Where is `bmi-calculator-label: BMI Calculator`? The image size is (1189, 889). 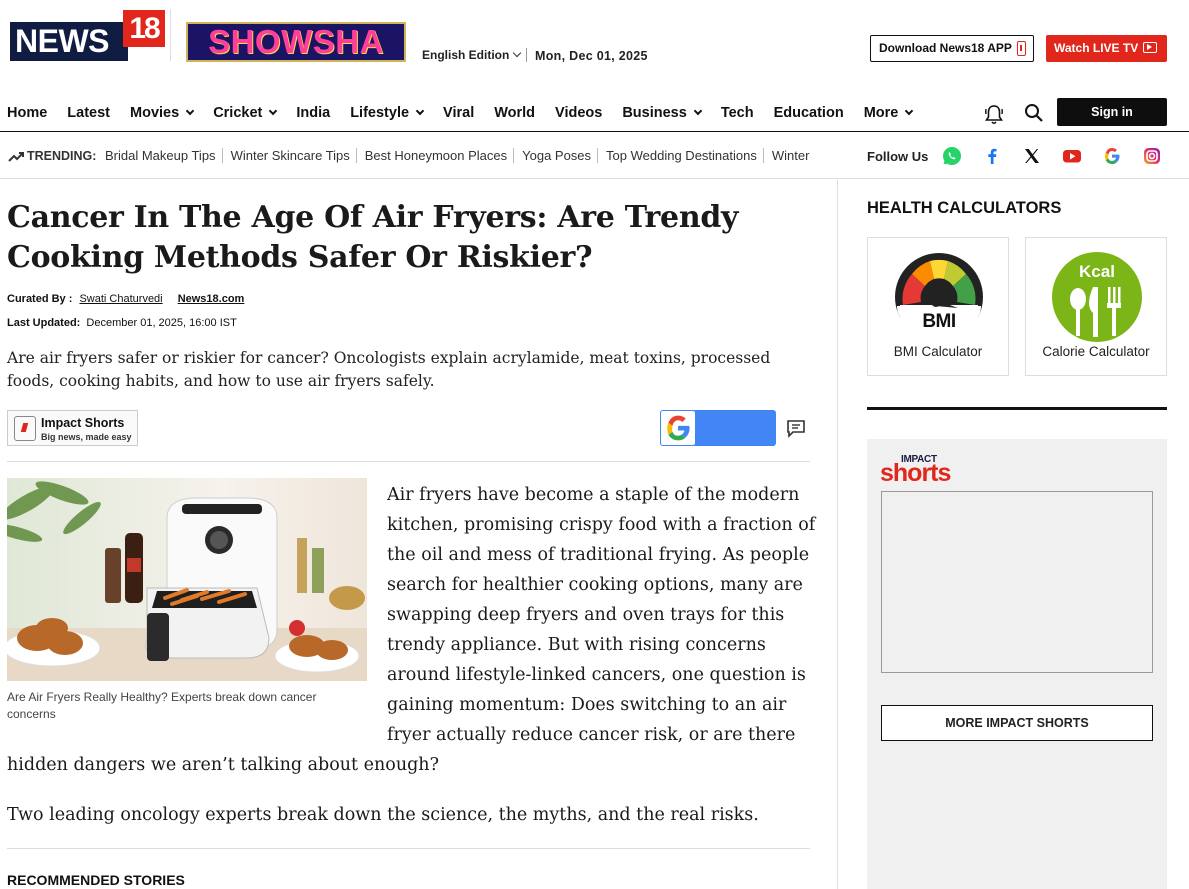 bmi-calculator-label: BMI Calculator is located at coordinates (938, 351).